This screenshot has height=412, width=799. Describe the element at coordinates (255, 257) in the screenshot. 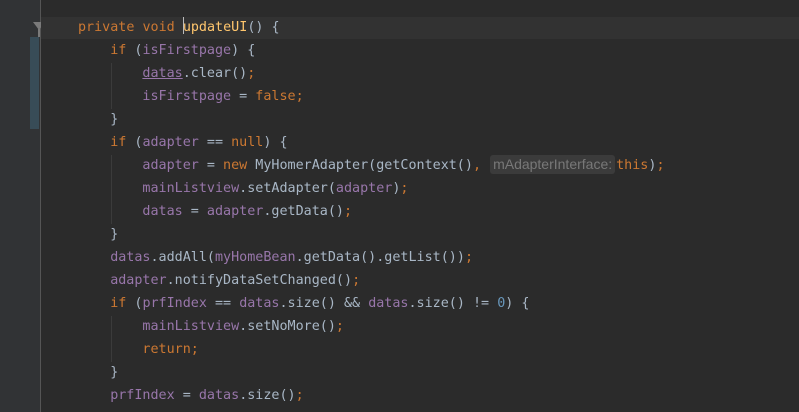

I see `code-token: myHomeBean` at that location.